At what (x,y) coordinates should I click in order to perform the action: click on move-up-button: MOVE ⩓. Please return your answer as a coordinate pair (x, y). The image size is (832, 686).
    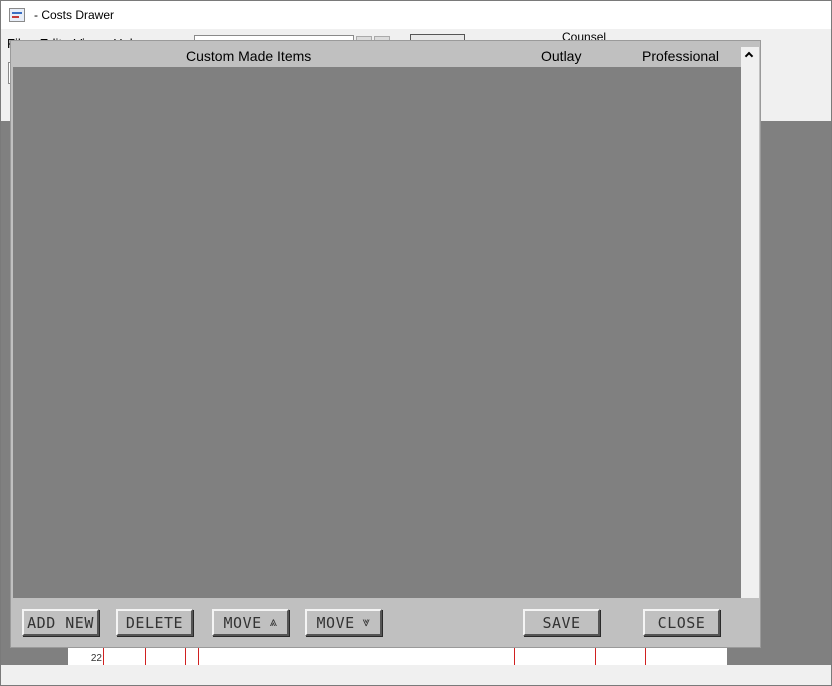
    Looking at the image, I should click on (250, 622).